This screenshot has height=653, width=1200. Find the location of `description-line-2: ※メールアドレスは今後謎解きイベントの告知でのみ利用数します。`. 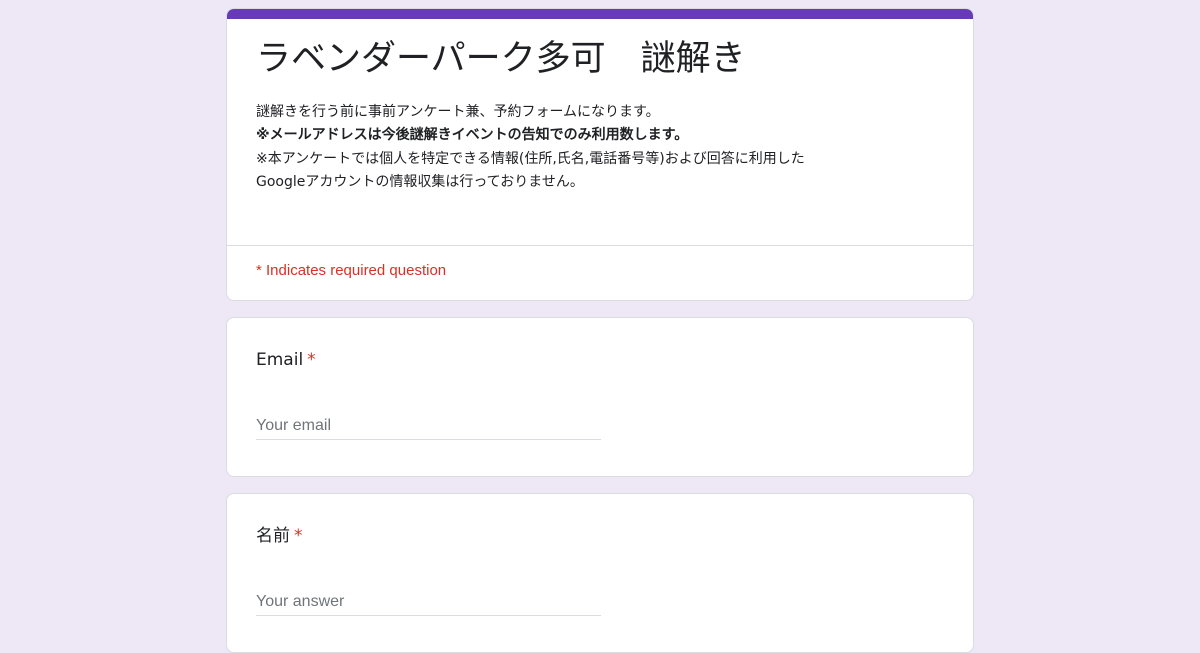

description-line-2: ※メールアドレスは今後謎解きイベントの告知でのみ利用数します。 is located at coordinates (472, 135).